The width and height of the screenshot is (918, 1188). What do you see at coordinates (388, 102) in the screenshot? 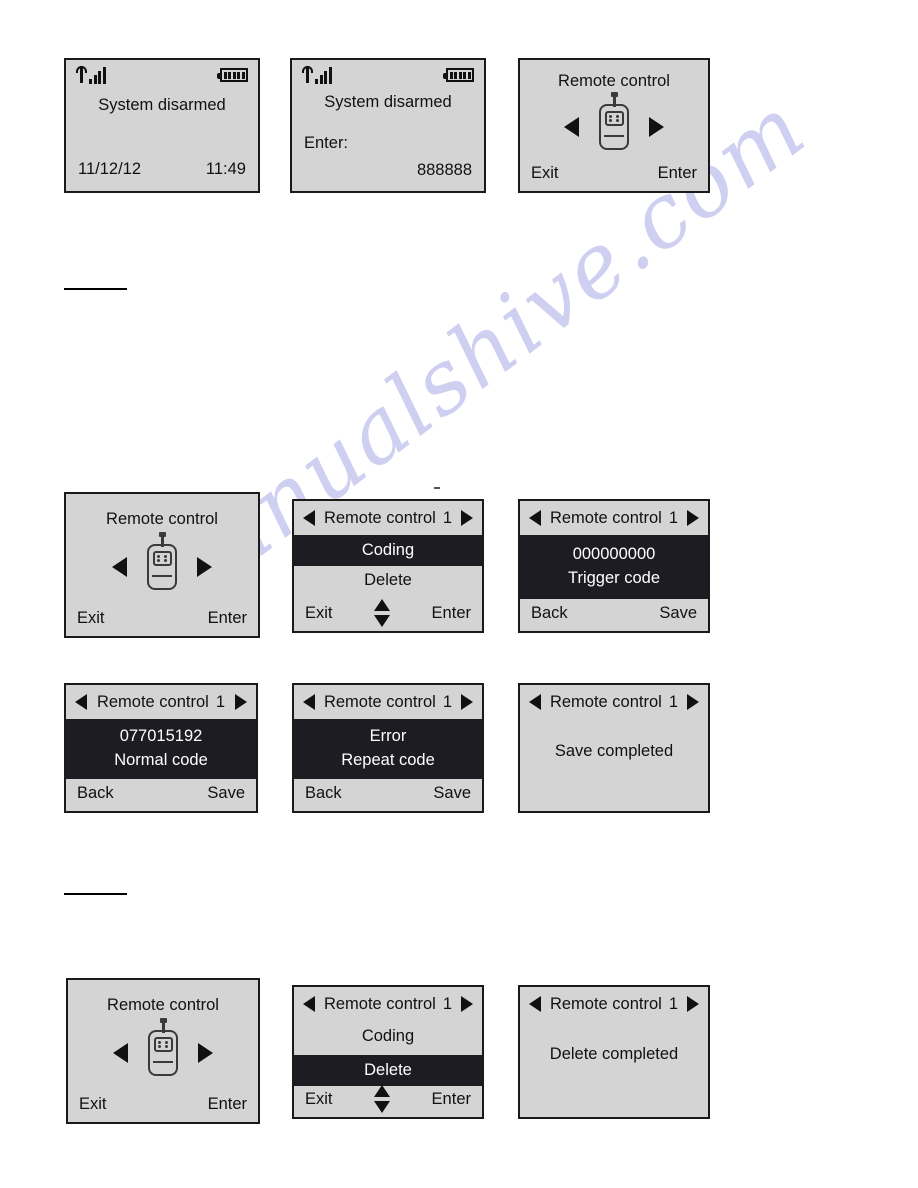
I see `system-status-text: System disarmed` at bounding box center [388, 102].